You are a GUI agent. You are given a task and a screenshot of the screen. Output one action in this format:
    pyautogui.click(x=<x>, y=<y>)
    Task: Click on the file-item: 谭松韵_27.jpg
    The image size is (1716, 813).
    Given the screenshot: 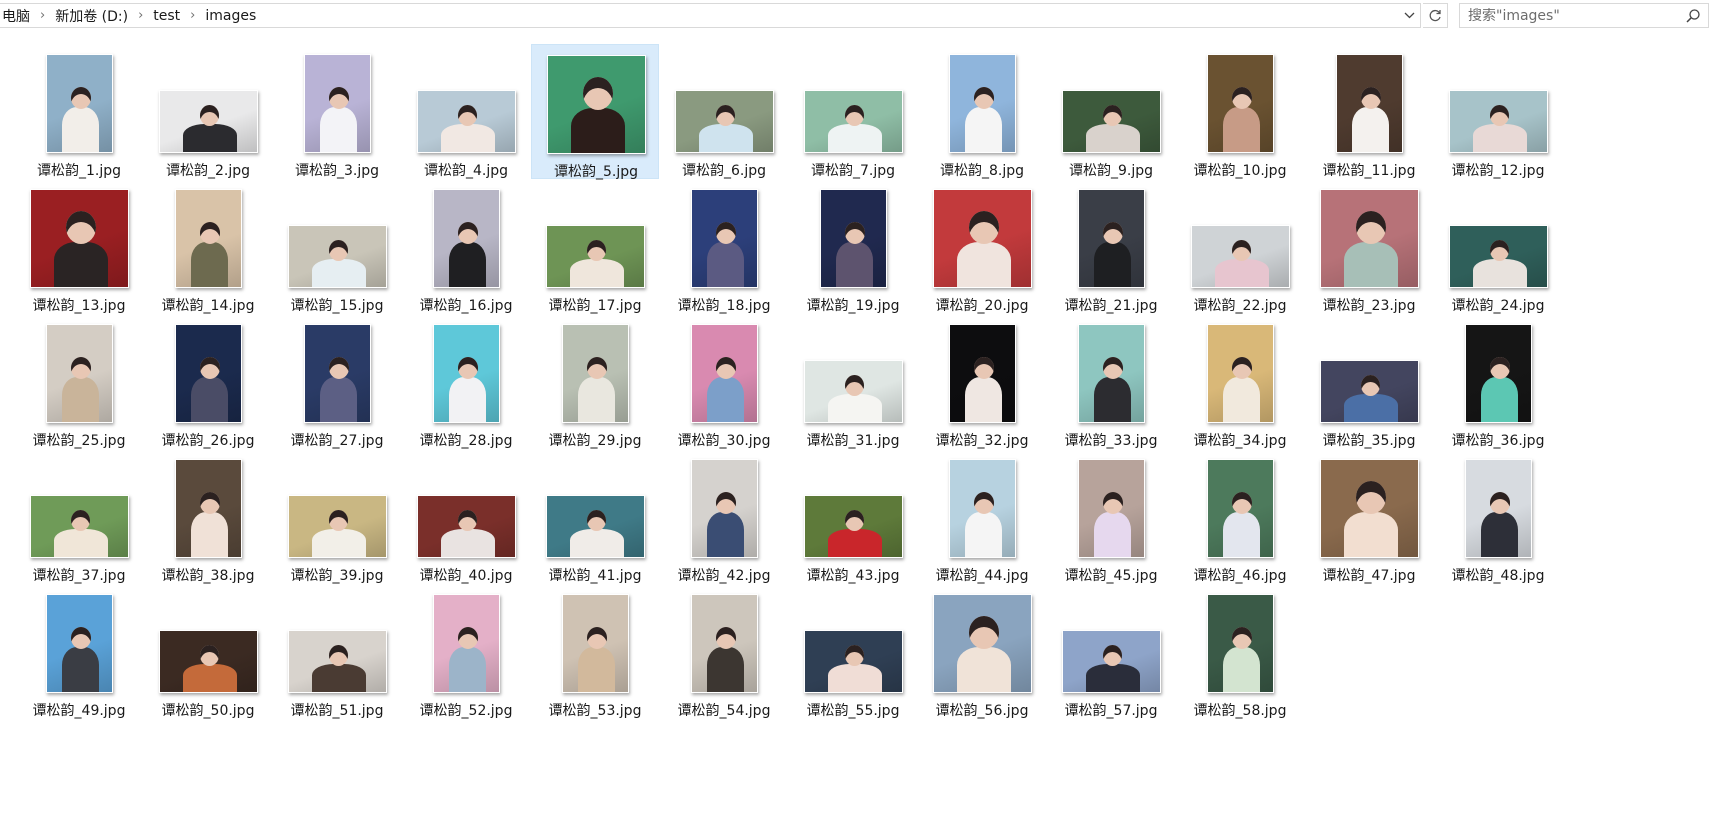 What is the action you would take?
    pyautogui.click(x=337, y=381)
    